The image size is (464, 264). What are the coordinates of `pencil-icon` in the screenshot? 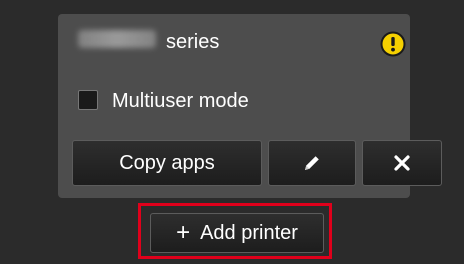 It's located at (312, 163).